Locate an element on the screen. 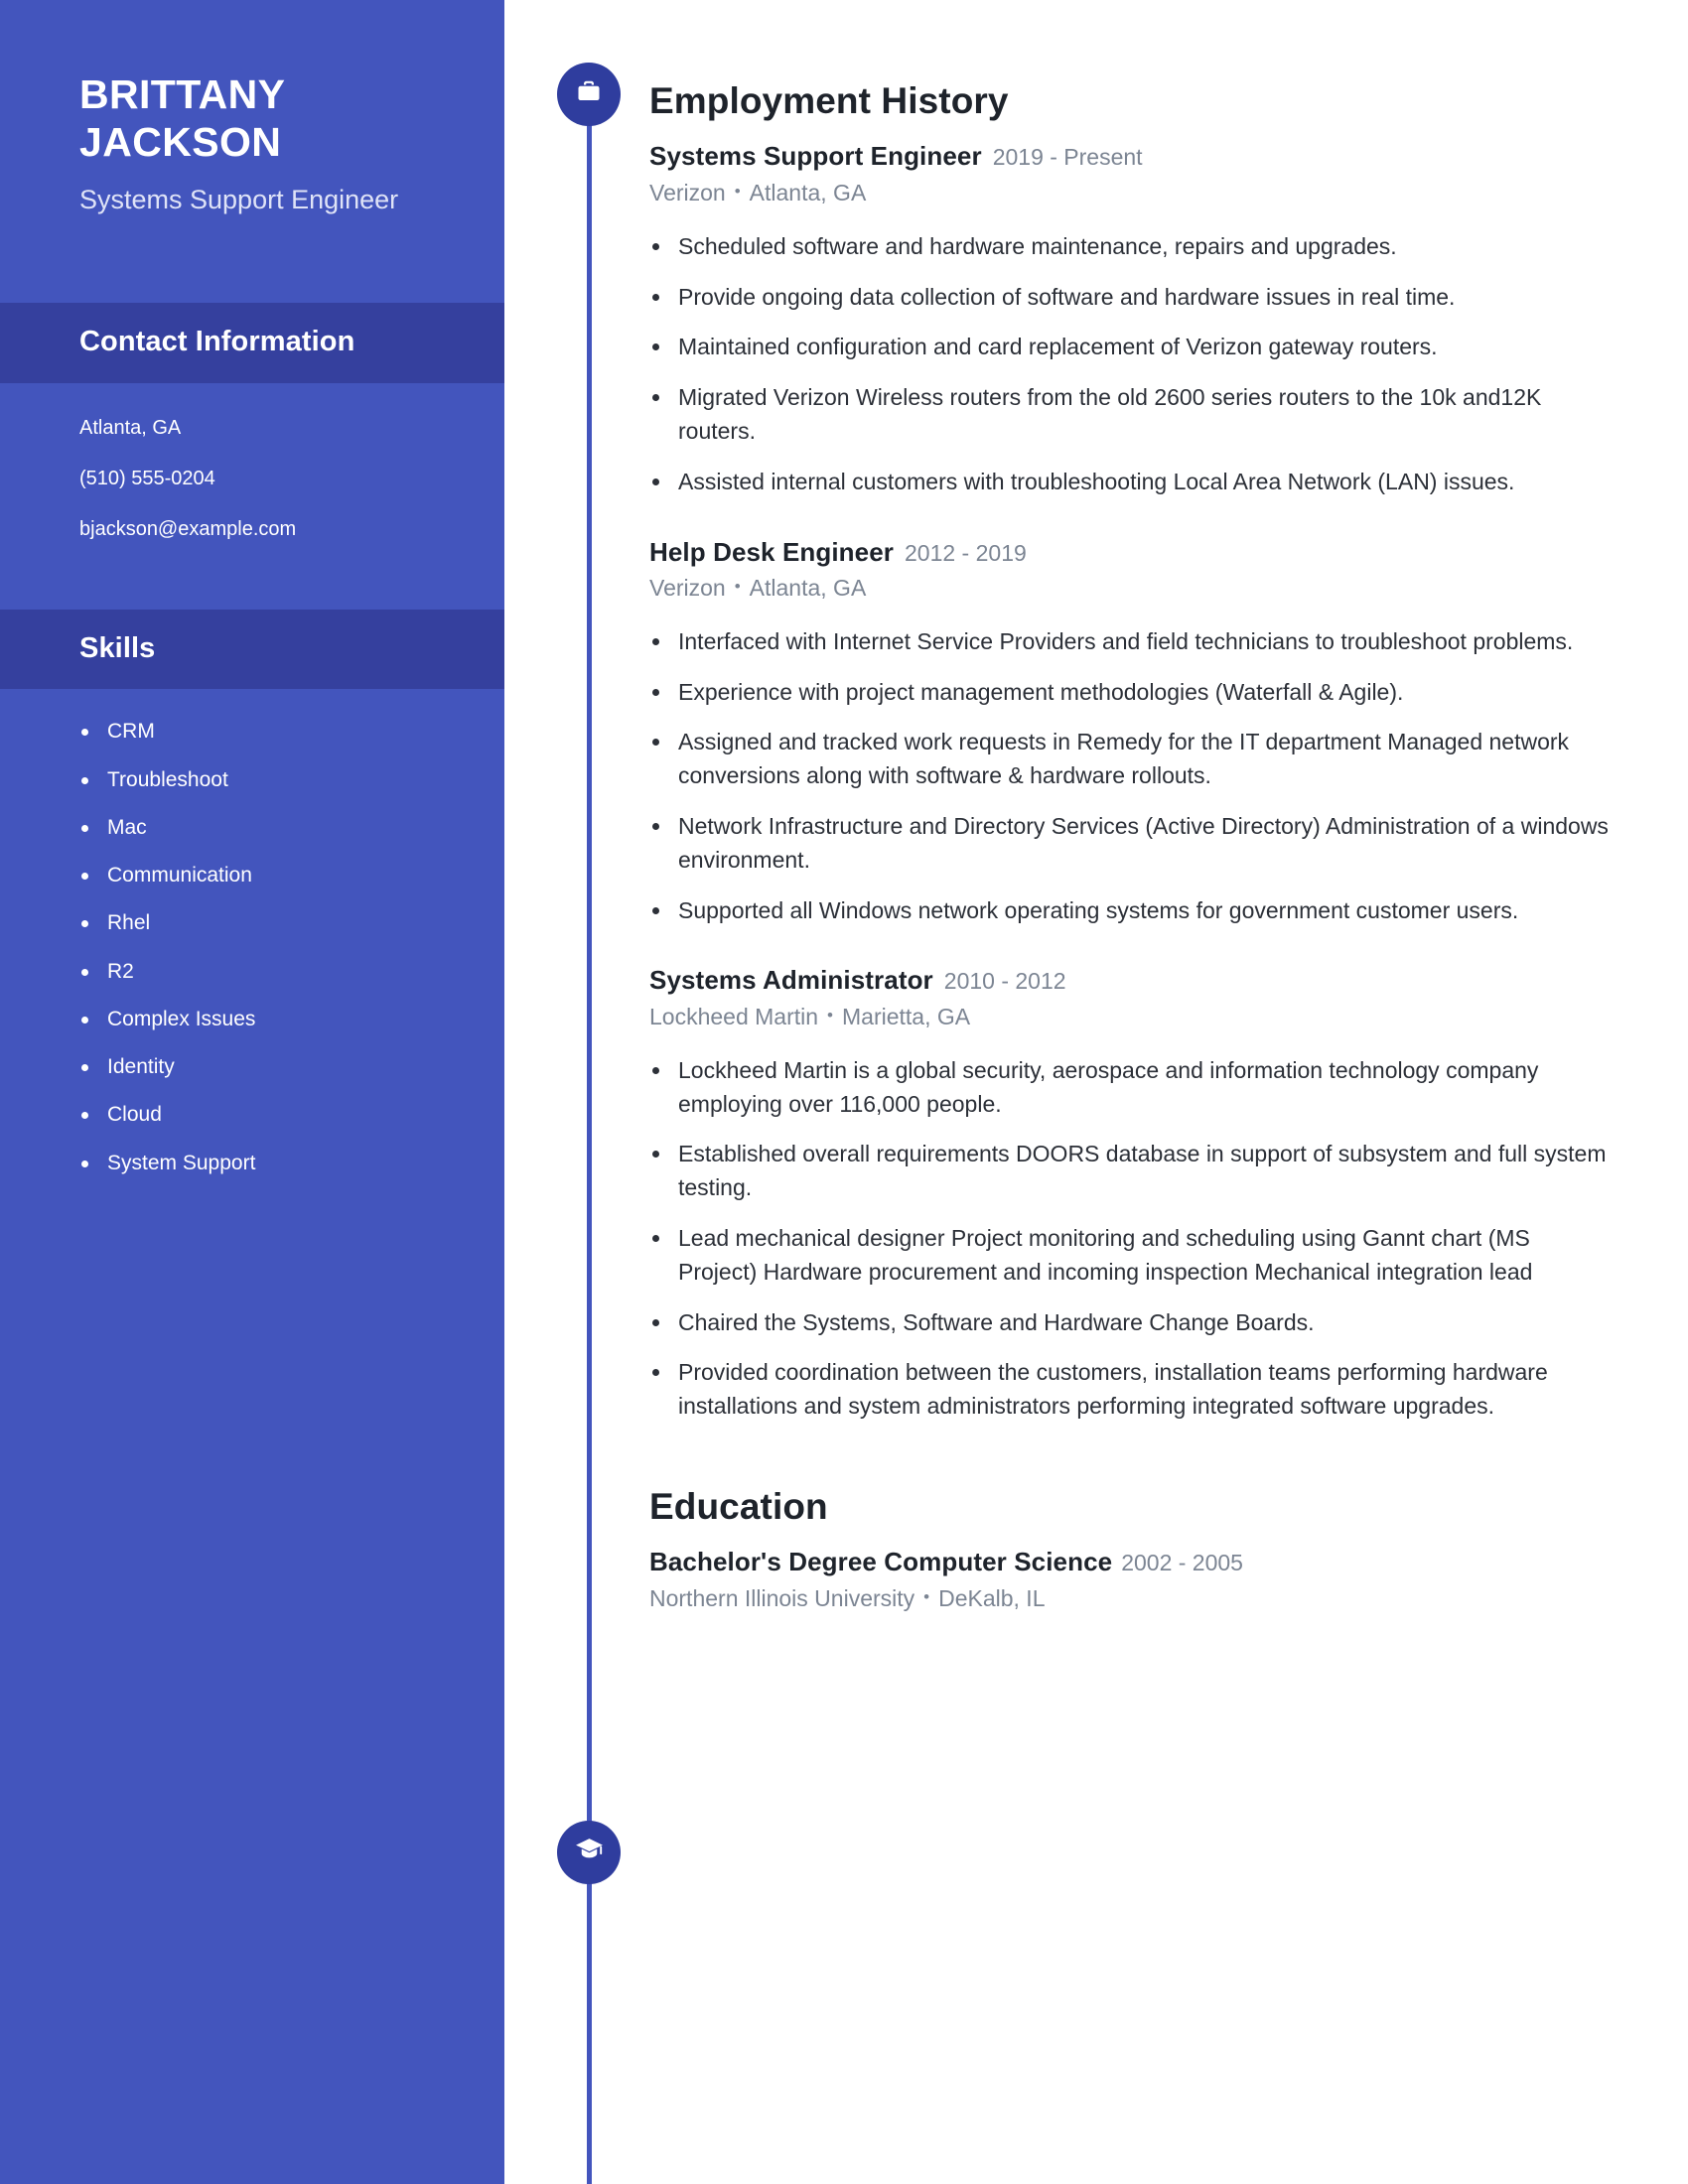 This screenshot has height=2184, width=1688. list-item: Cloud is located at coordinates (252, 1115).